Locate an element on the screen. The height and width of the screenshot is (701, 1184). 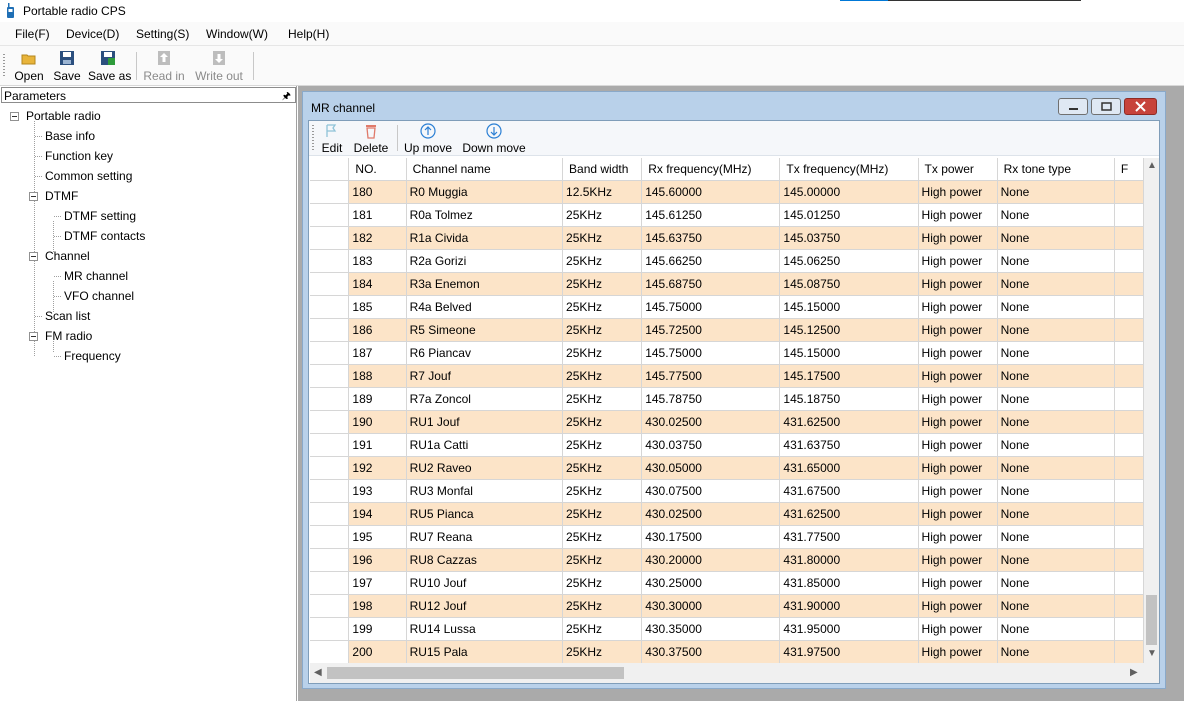
scroll-up-arrow-icon: ▲ is located at coordinates (1152, 165).